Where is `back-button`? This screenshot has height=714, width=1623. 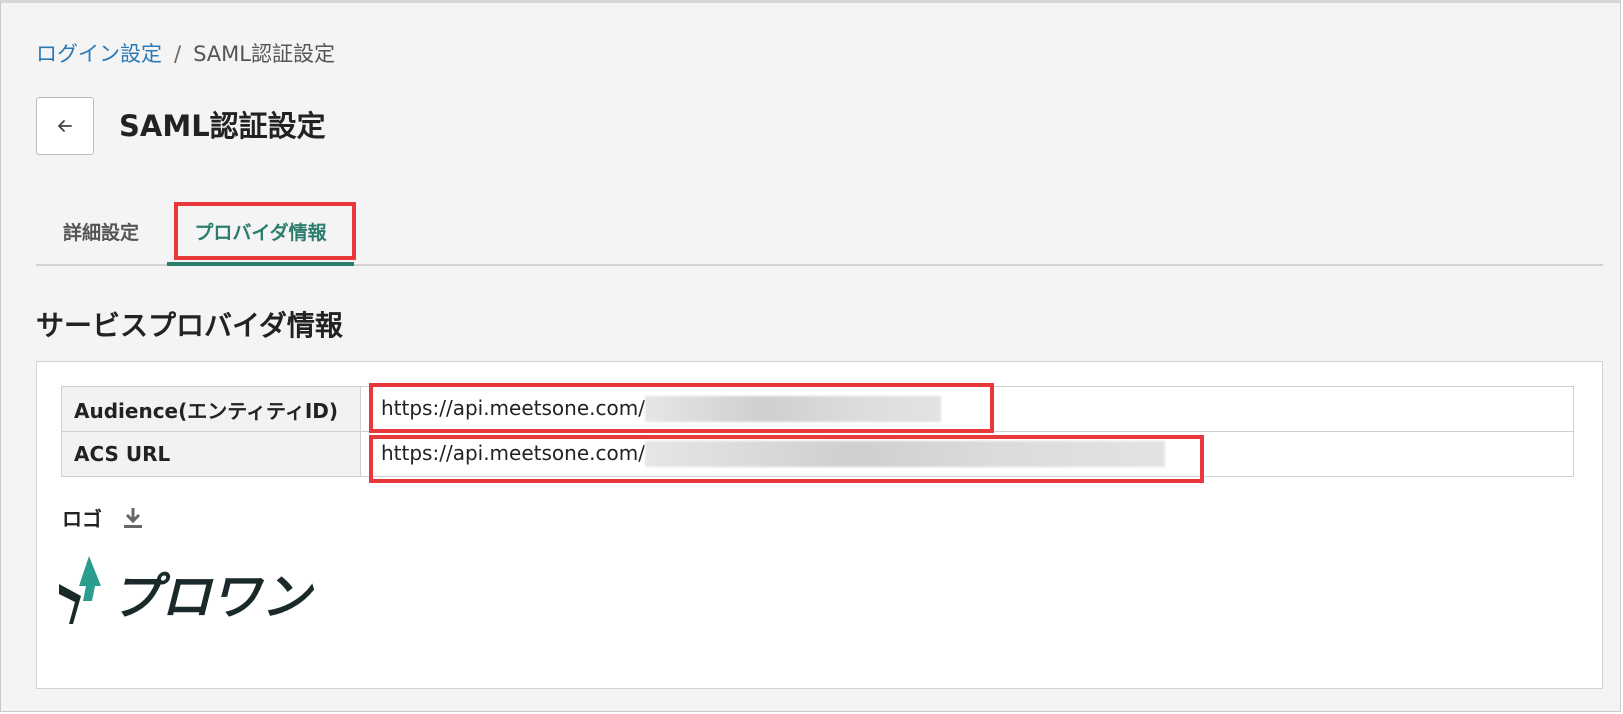 back-button is located at coordinates (65, 126).